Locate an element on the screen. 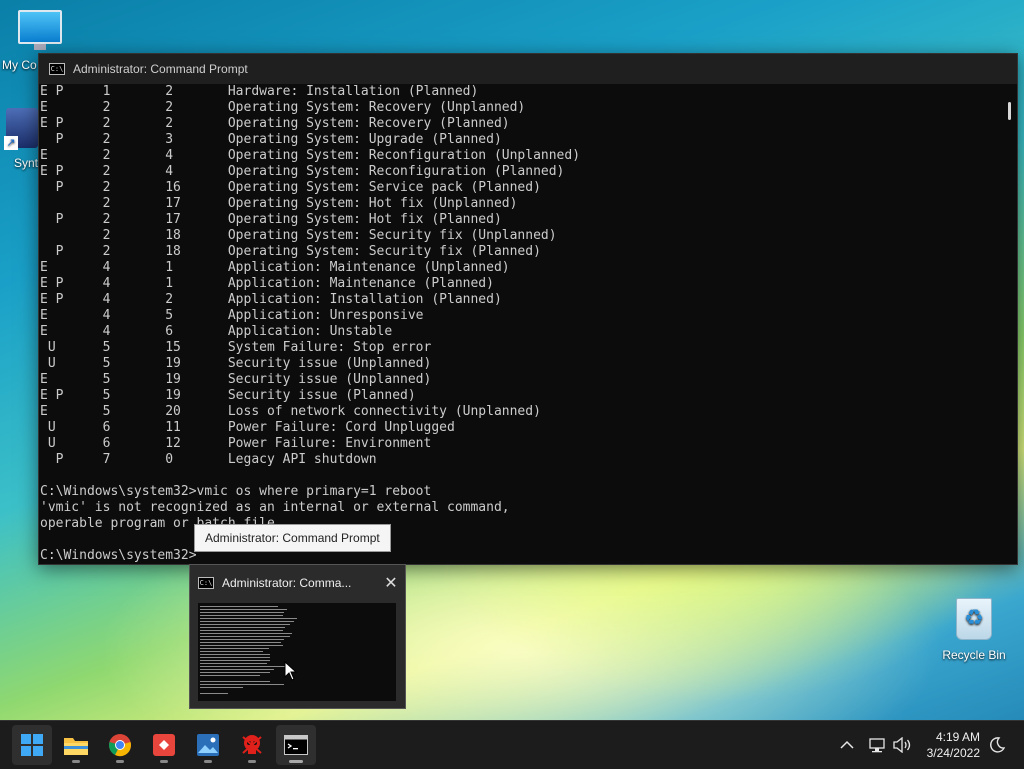 This screenshot has height=769, width=1024. console-line: E P 1 2 Hardware: Installation (Planned) is located at coordinates (259, 91).